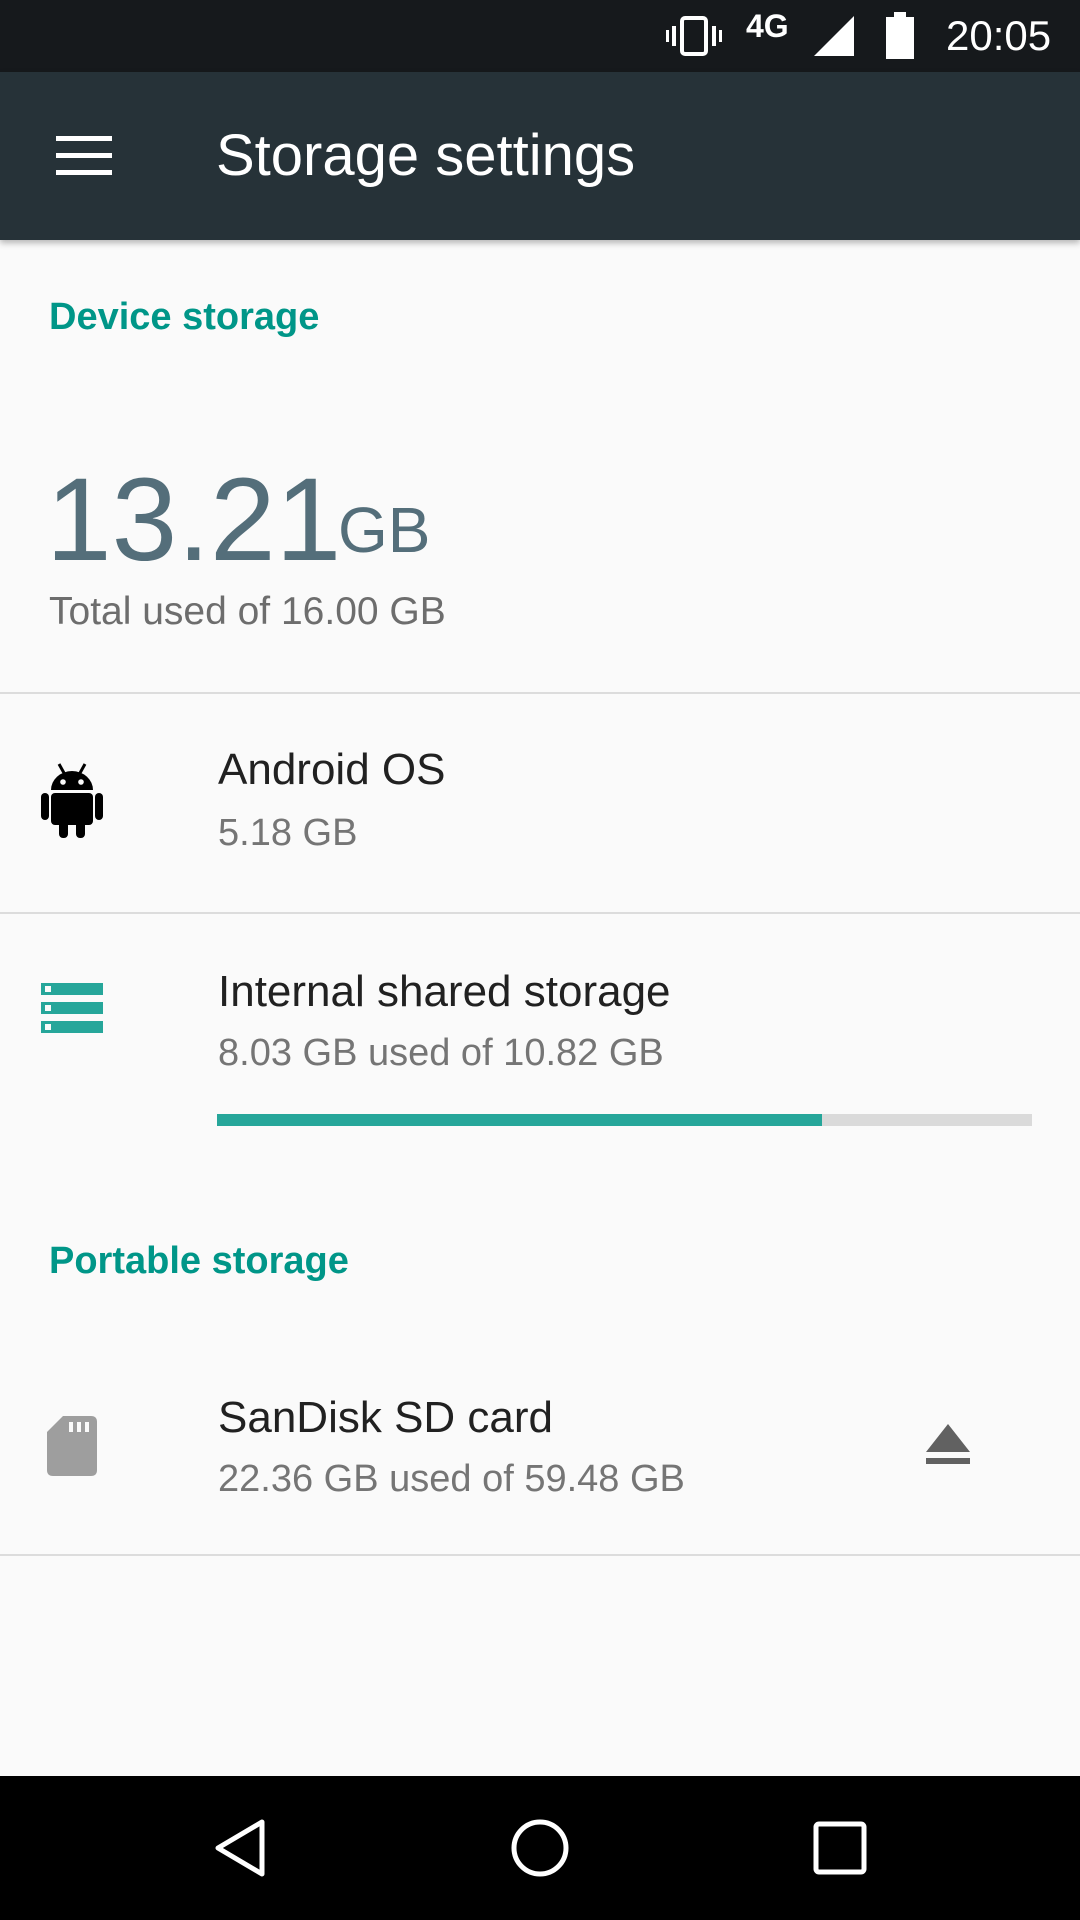 The width and height of the screenshot is (1080, 1920). Describe the element at coordinates (332, 769) in the screenshot. I see `row-title: Android OS` at that location.